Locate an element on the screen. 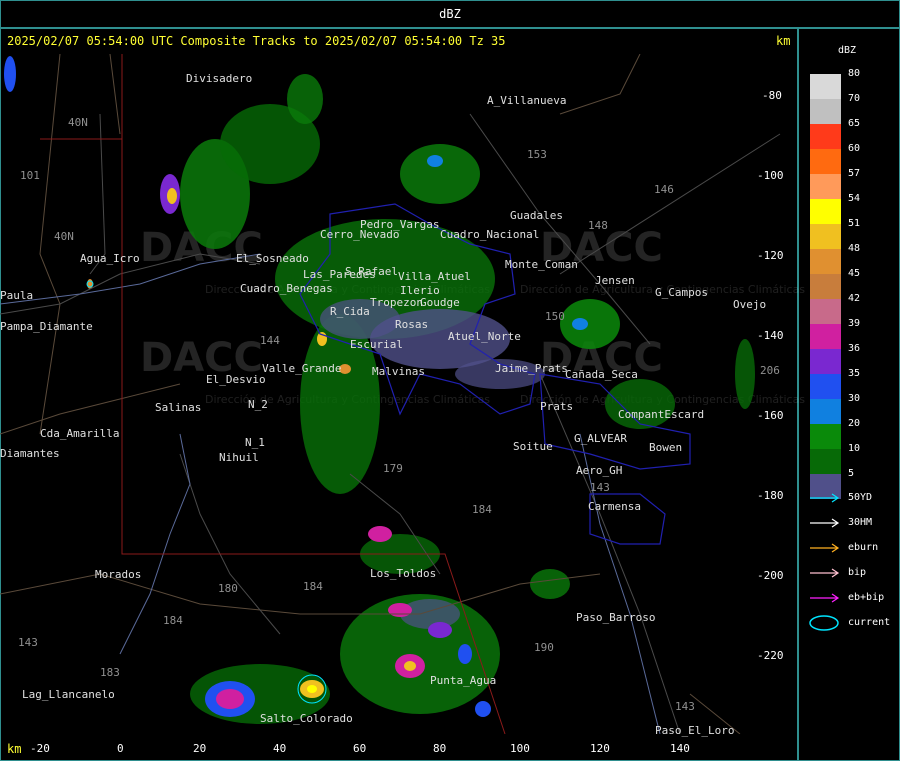 This screenshot has height=761, width=900. legend-level-label: 20 is located at coordinates (854, 423).